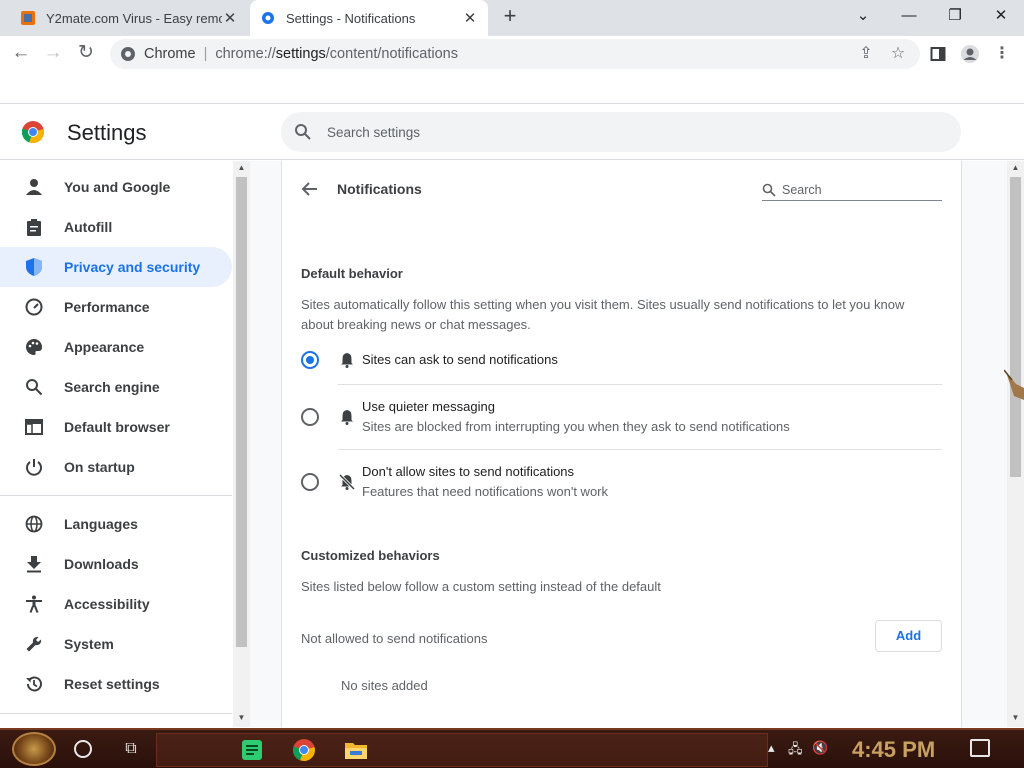 This screenshot has height=768, width=1024. Describe the element at coordinates (129, 18) in the screenshot. I see `tab-y2mate: Y2mate.com Virus - Easy remov ✕` at that location.